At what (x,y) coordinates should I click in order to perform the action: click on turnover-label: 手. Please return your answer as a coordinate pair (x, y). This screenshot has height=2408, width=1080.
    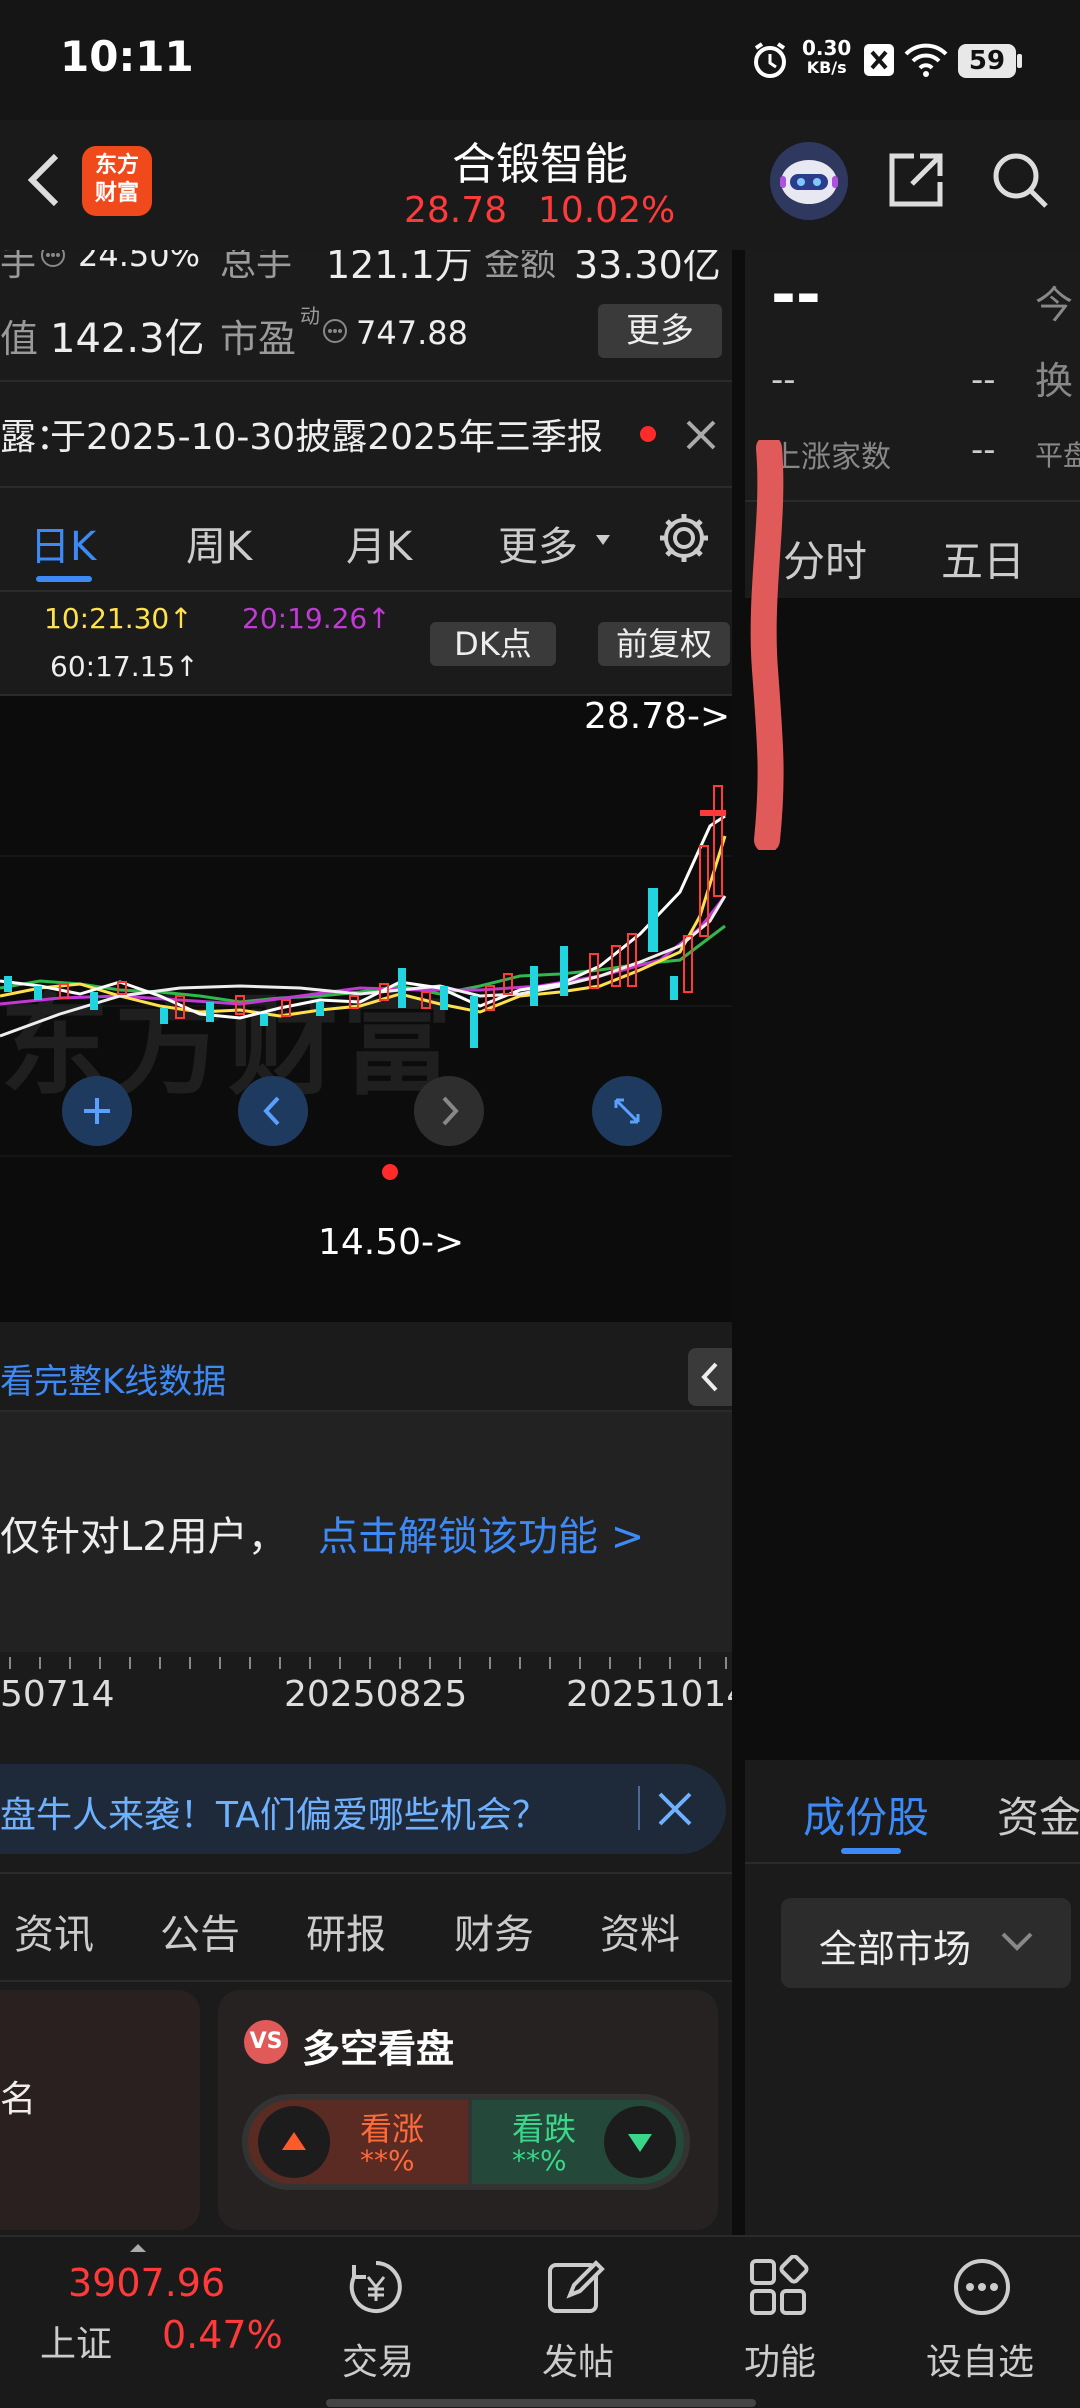
    Looking at the image, I should click on (18, 267).